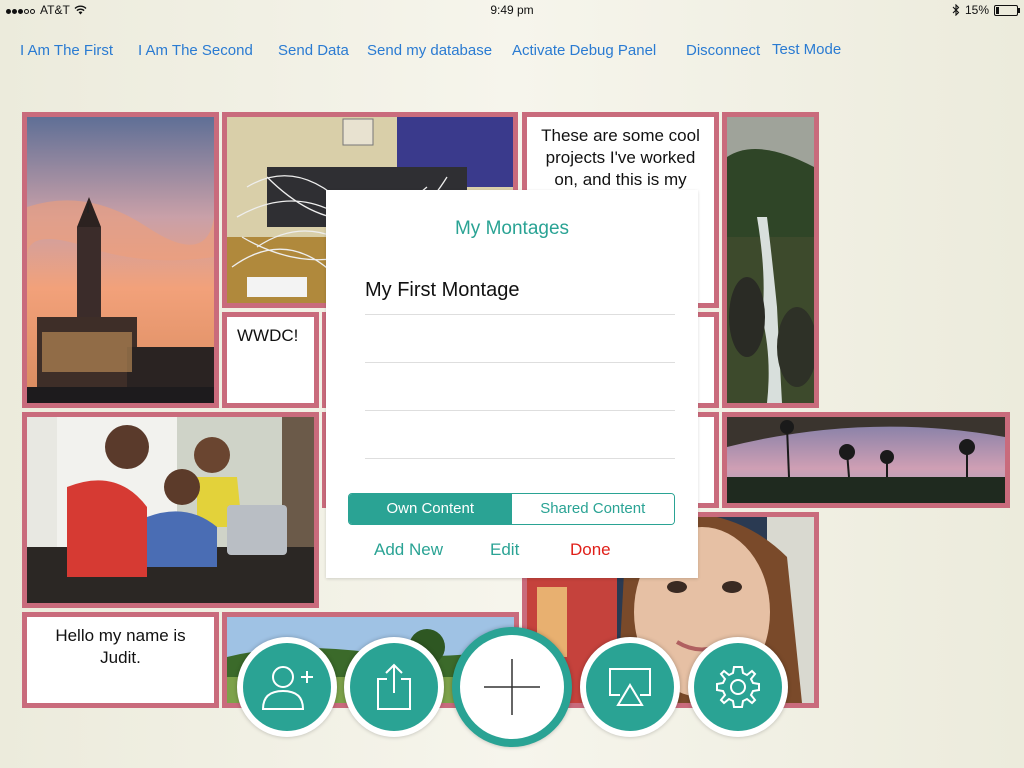 This screenshot has height=768, width=1024. Describe the element at coordinates (195, 50) in the screenshot. I see `nav-link-i-am-the-second: I Am The Second` at that location.